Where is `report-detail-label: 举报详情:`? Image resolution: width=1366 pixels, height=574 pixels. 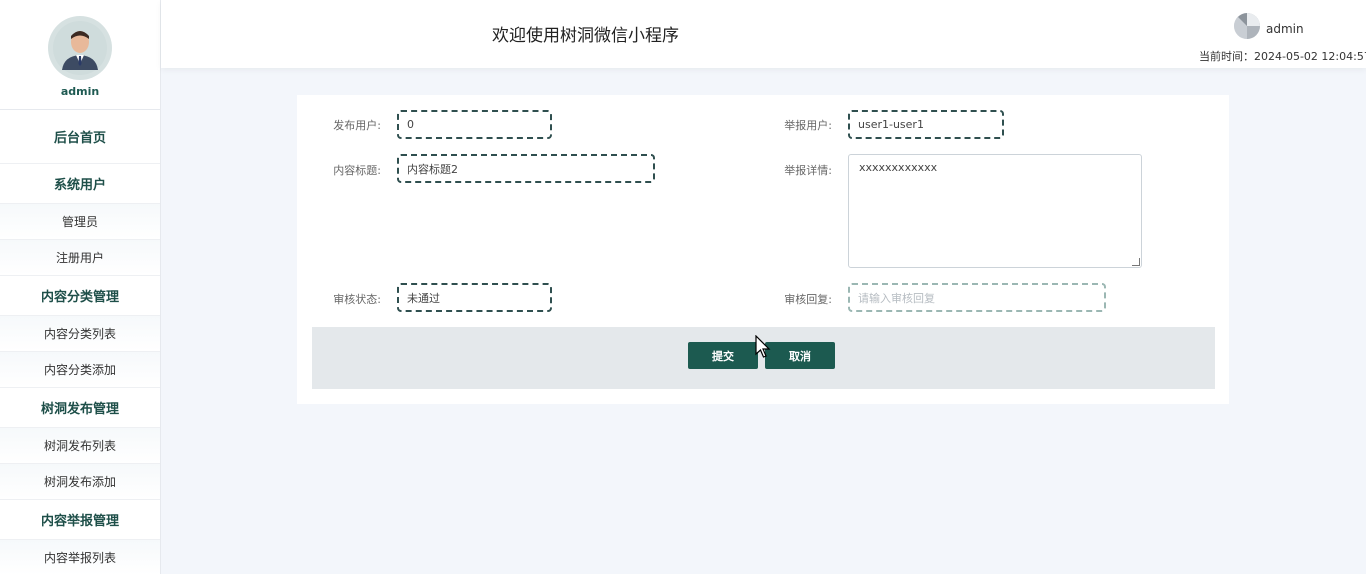 report-detail-label: 举报详情: is located at coordinates (808, 170).